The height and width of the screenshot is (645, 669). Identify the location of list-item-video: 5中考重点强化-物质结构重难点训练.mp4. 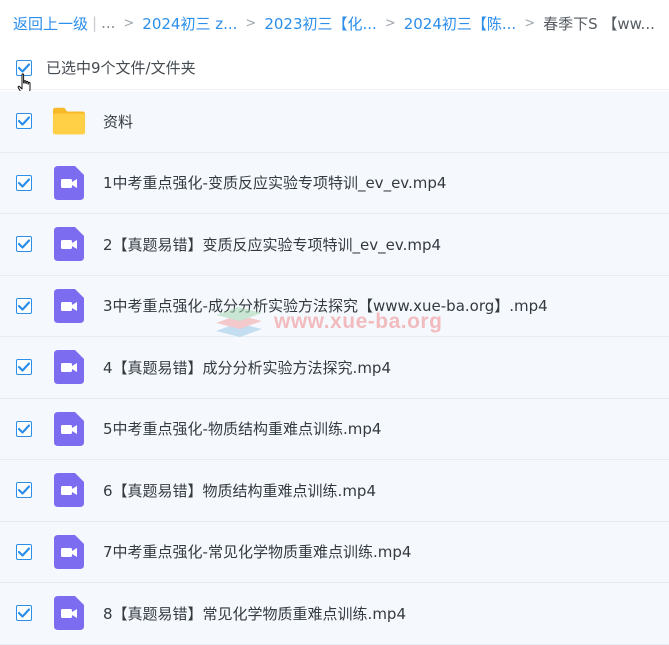
(334, 429).